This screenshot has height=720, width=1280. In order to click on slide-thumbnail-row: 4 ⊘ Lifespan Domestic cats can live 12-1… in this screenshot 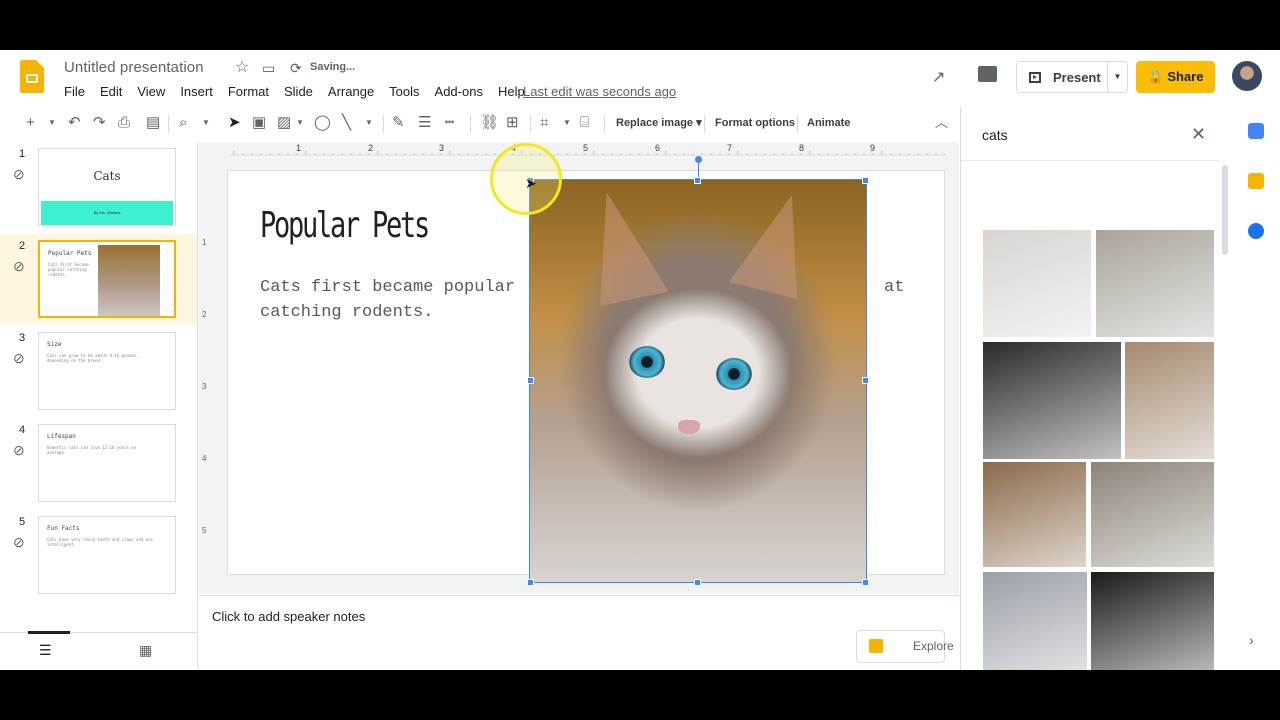, I will do `click(98, 463)`.